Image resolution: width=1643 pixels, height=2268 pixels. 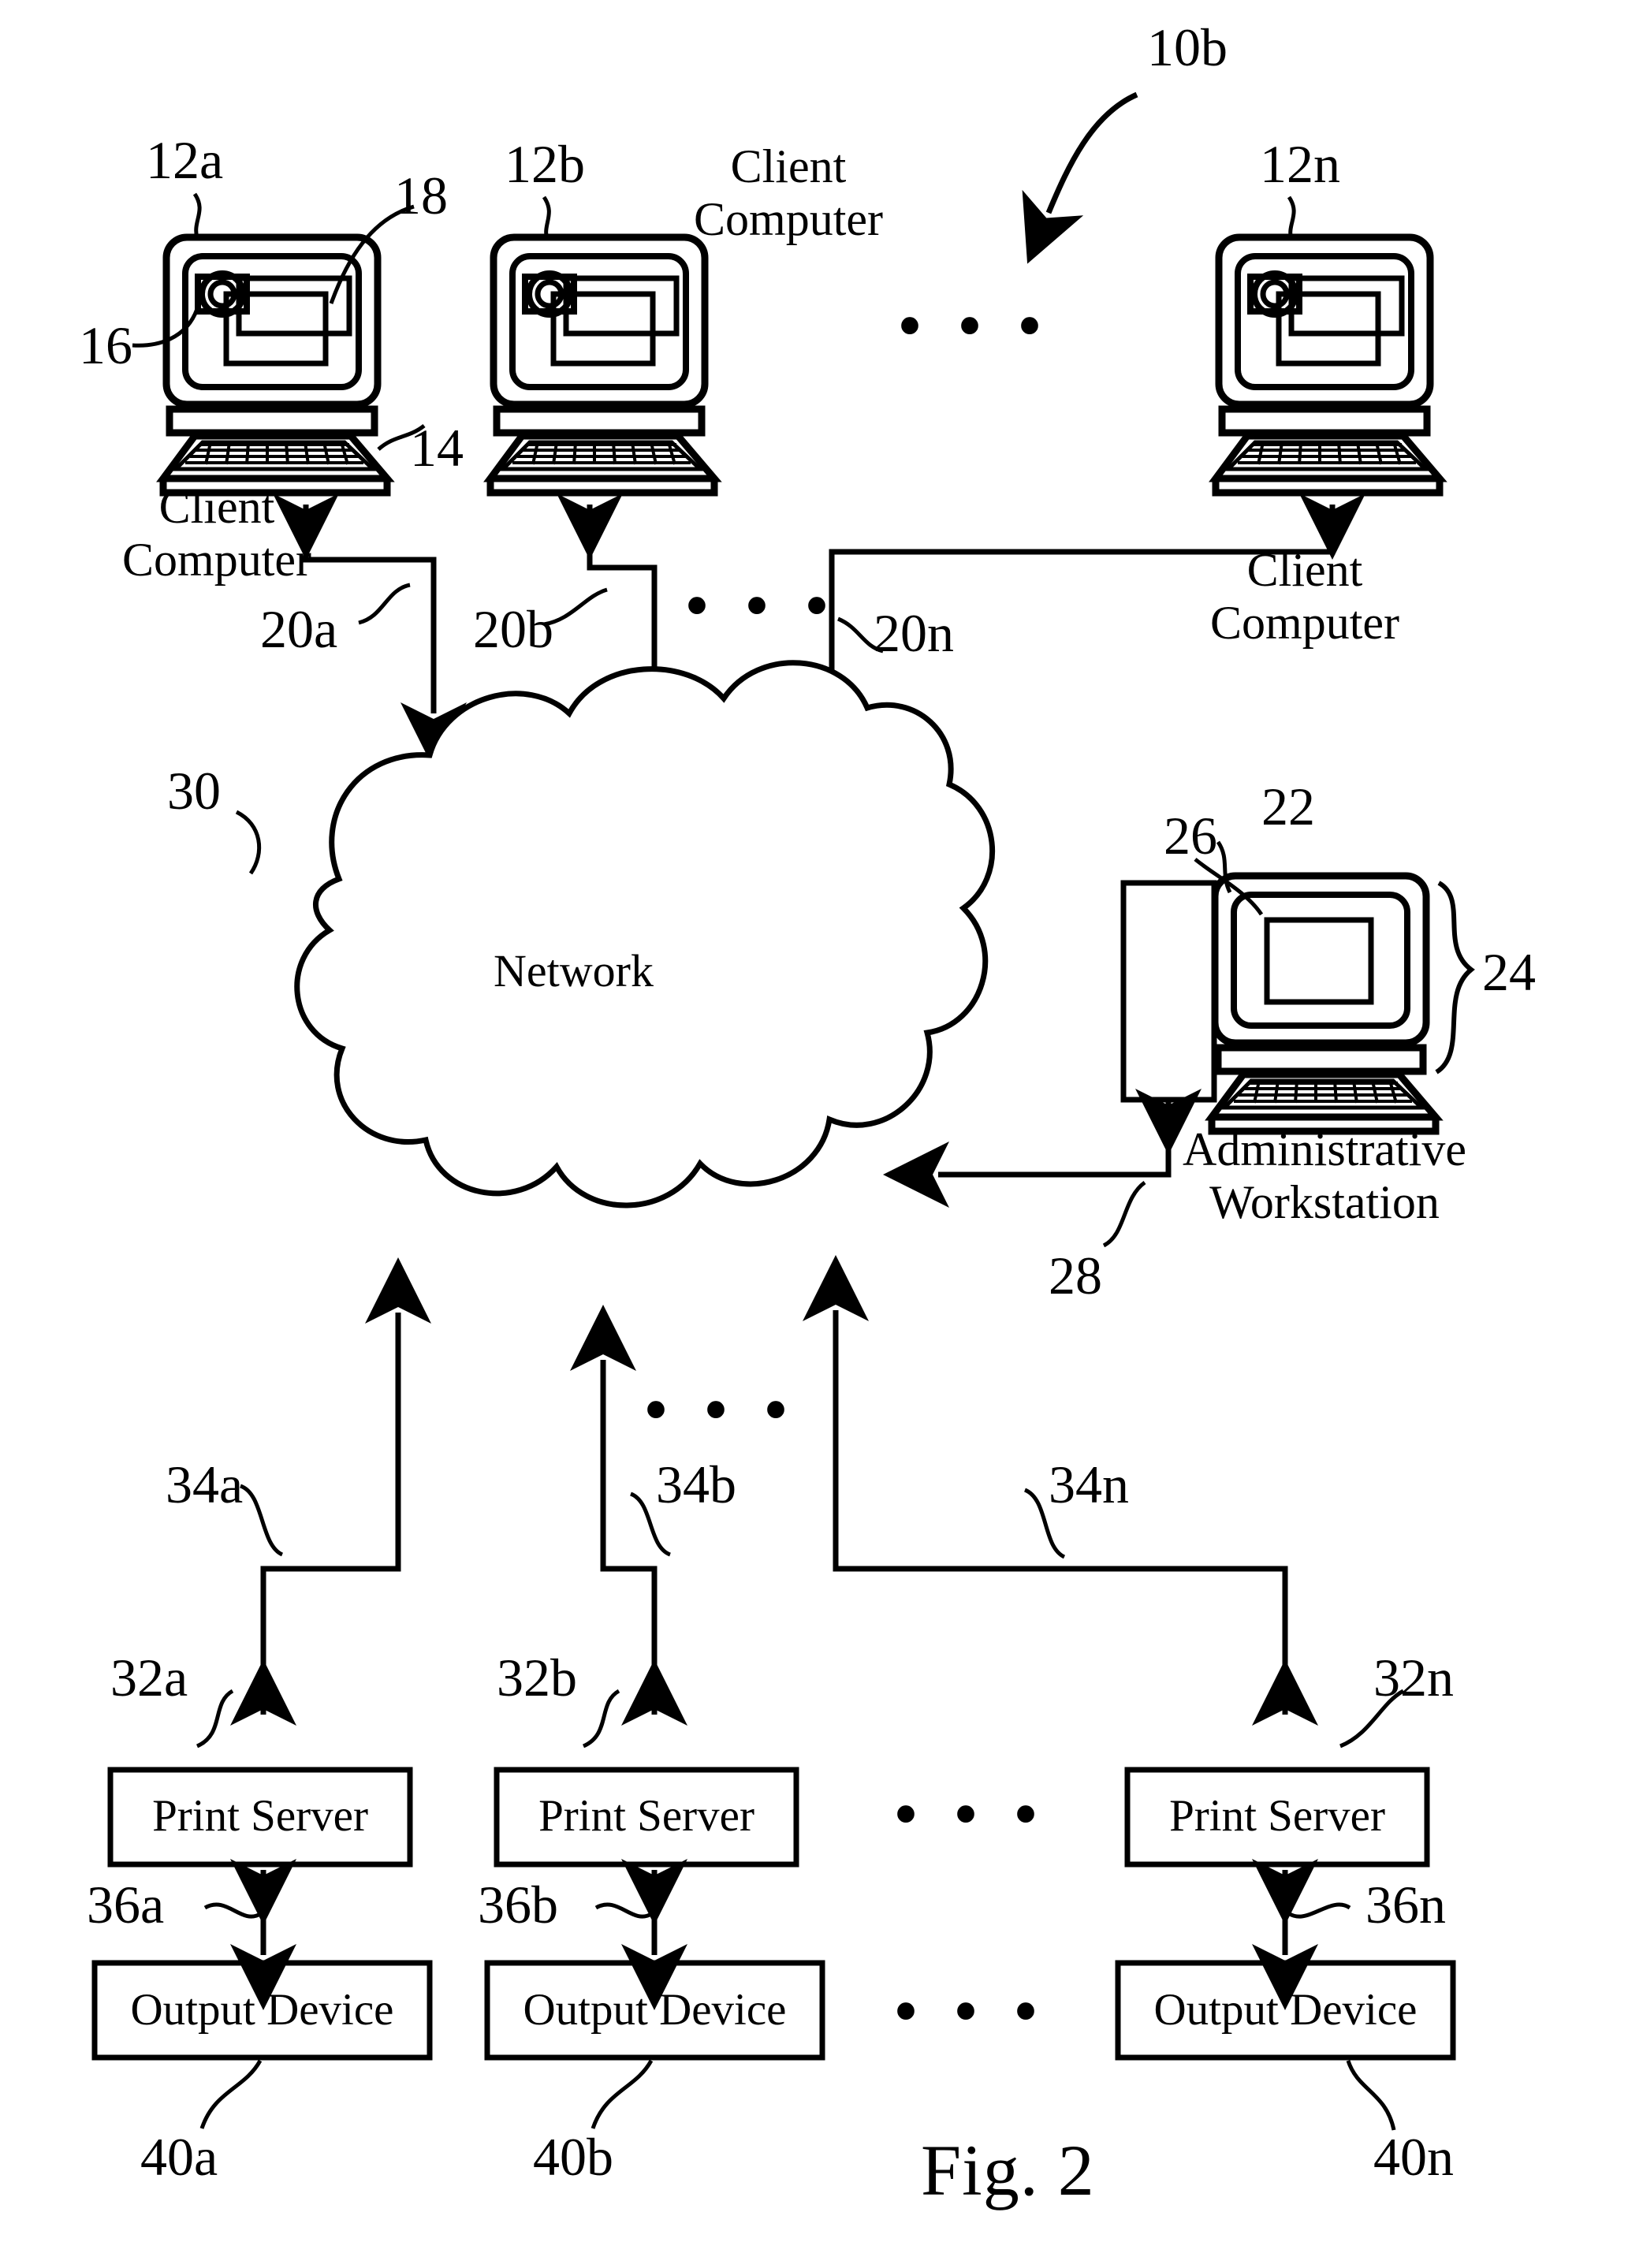 I want to click on leader-10b-arrow, so click(x=1080, y=177).